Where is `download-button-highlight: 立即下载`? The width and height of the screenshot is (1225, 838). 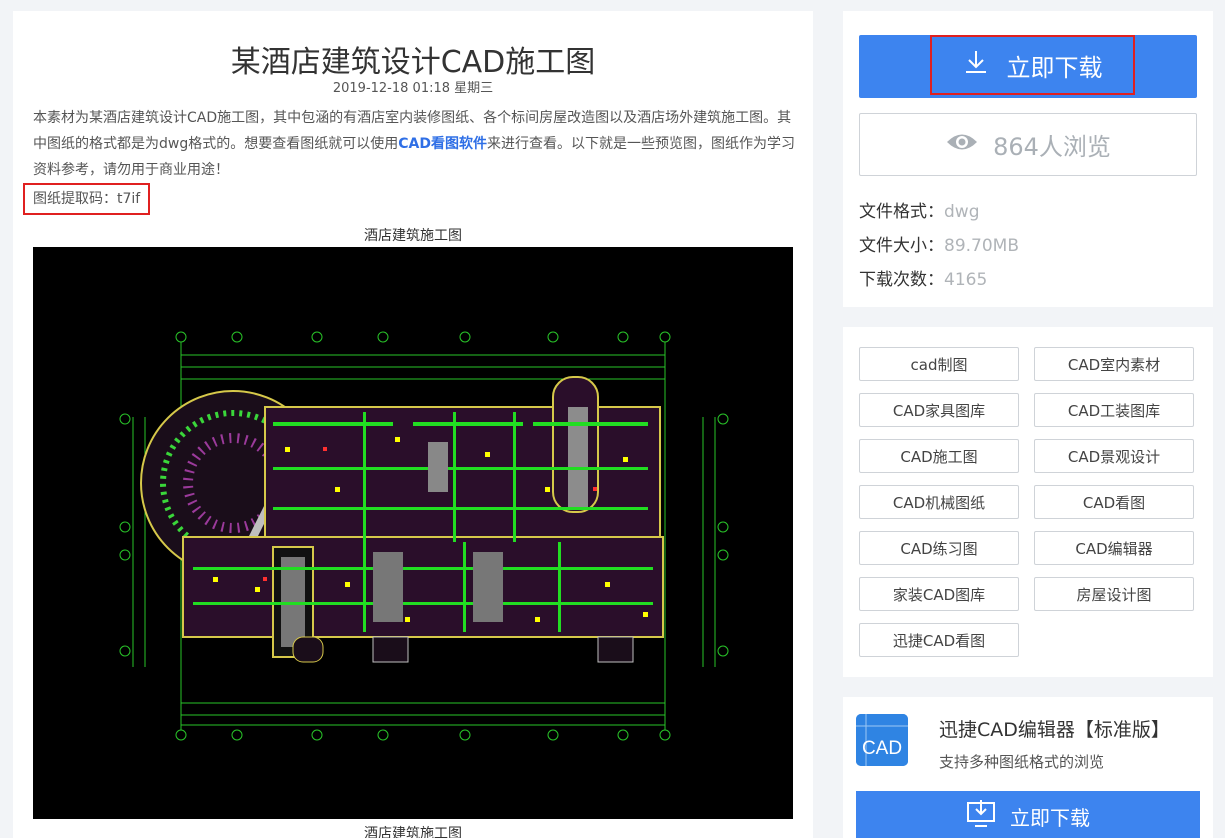
download-button-highlight: 立即下载 is located at coordinates (1032, 65).